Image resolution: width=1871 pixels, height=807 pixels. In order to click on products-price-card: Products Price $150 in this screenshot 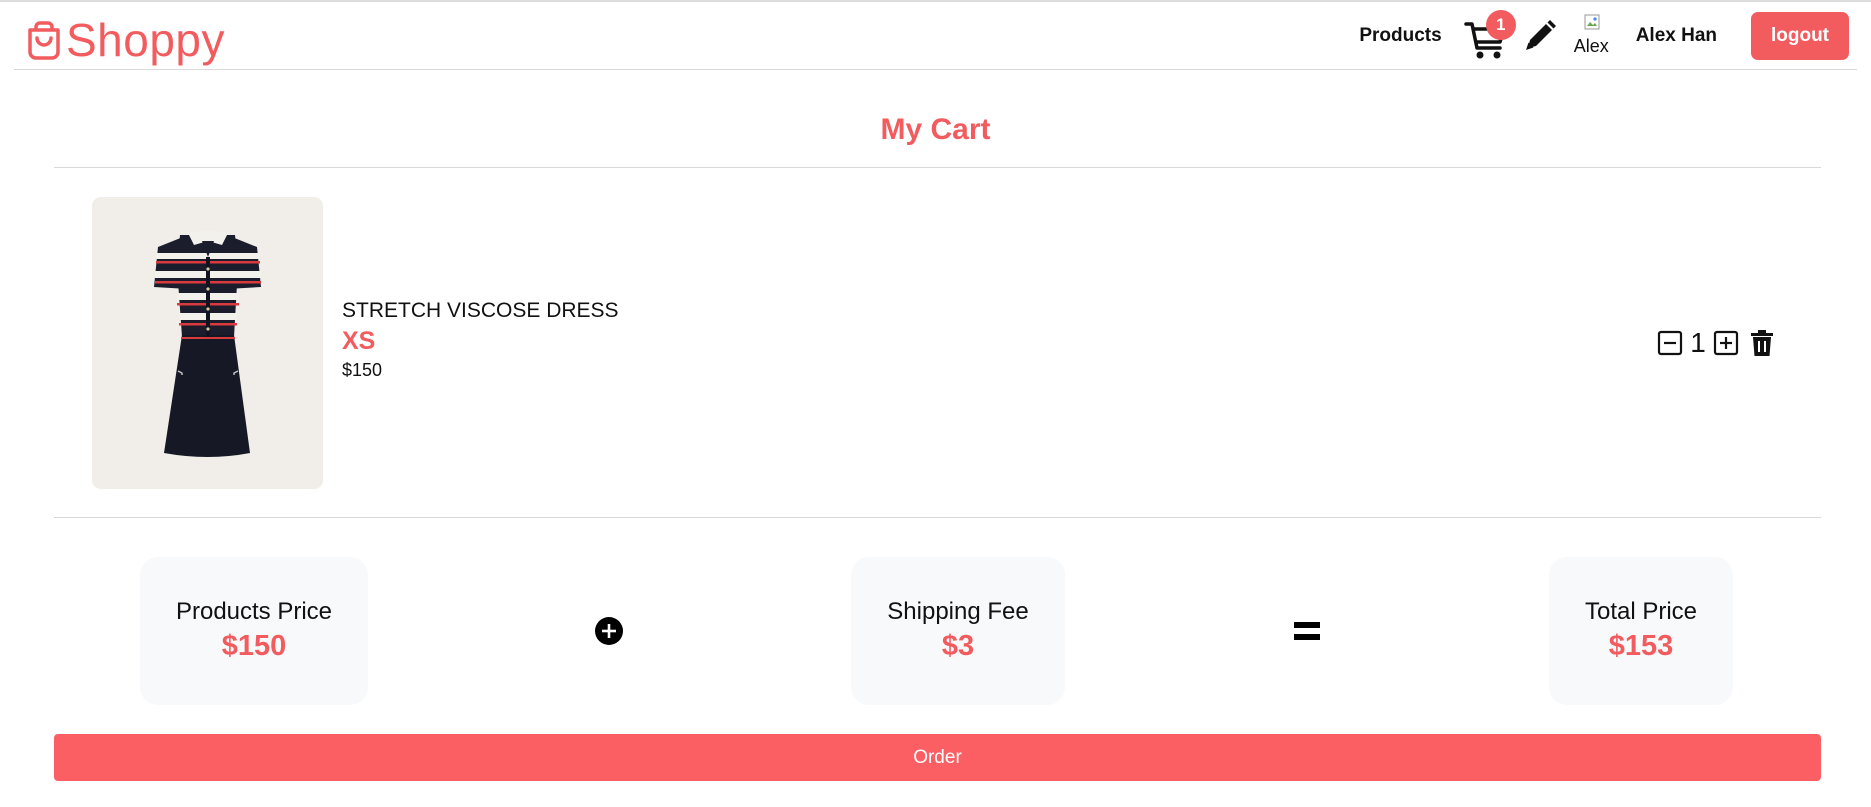, I will do `click(254, 631)`.